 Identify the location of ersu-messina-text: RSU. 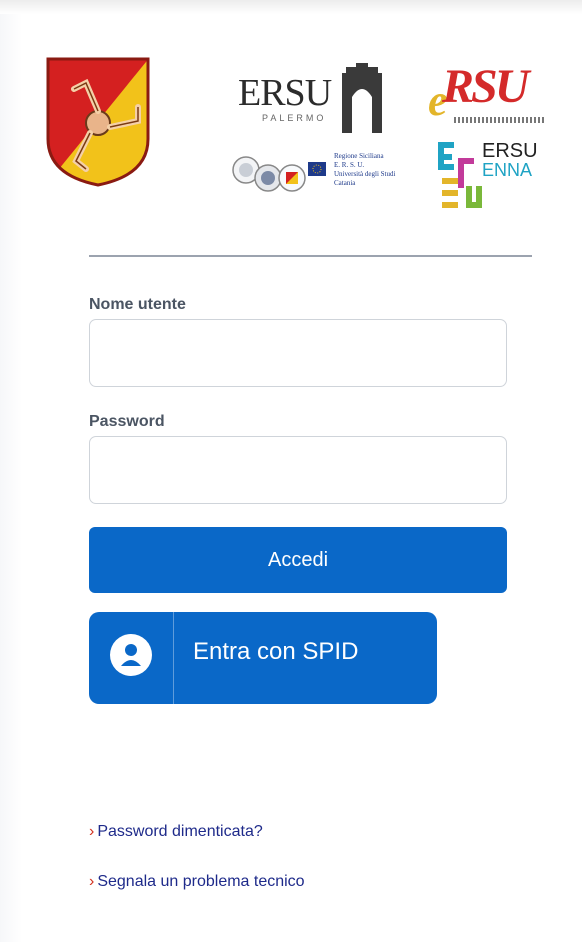
(485, 86).